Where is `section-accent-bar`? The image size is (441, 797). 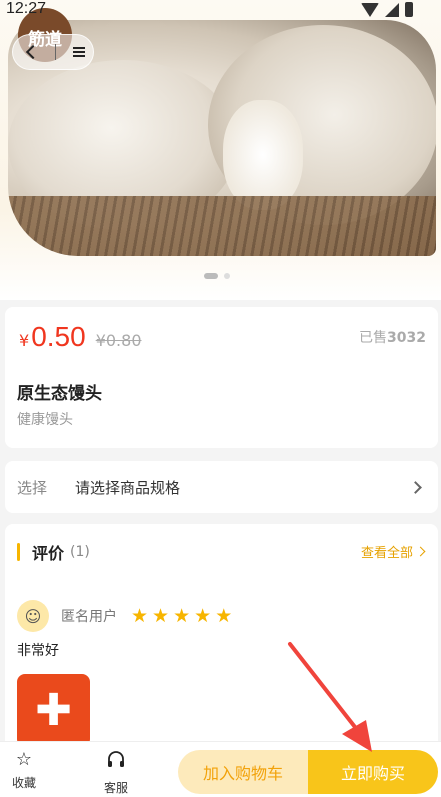 section-accent-bar is located at coordinates (18, 552).